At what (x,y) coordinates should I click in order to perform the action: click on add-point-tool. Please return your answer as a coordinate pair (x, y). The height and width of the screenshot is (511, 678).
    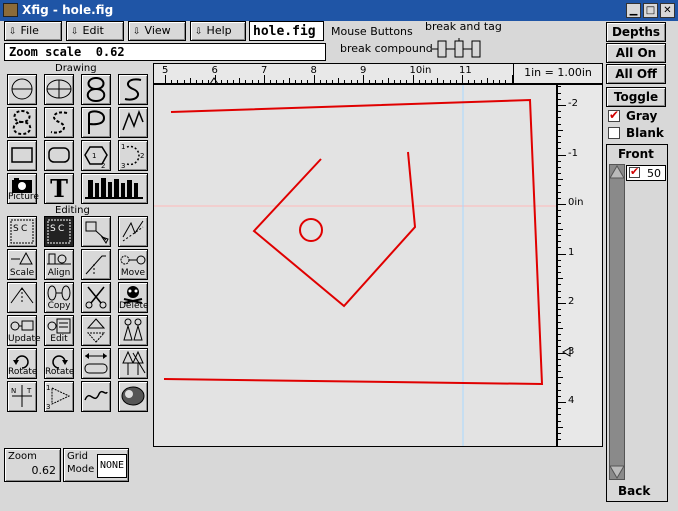
    Looking at the image, I should click on (96, 264).